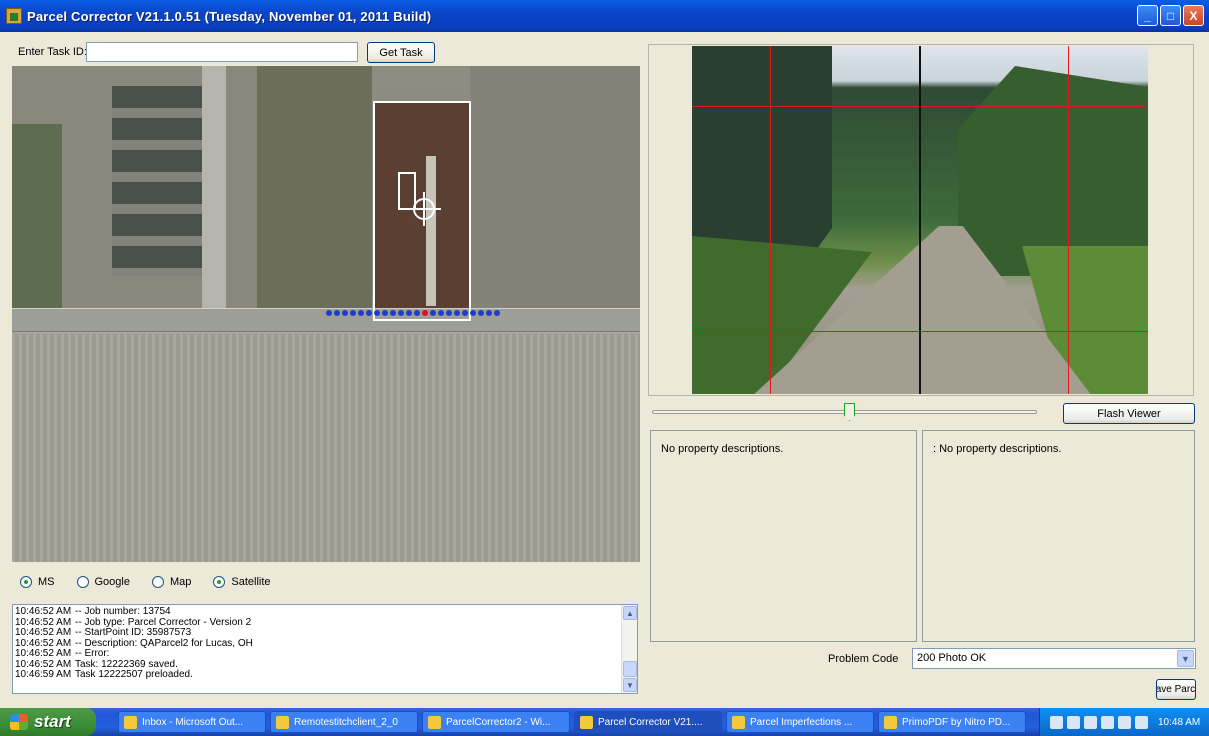  Describe the element at coordinates (133, 632) in the screenshot. I see `log-text: -- StartPoint ID: 35987573` at that location.